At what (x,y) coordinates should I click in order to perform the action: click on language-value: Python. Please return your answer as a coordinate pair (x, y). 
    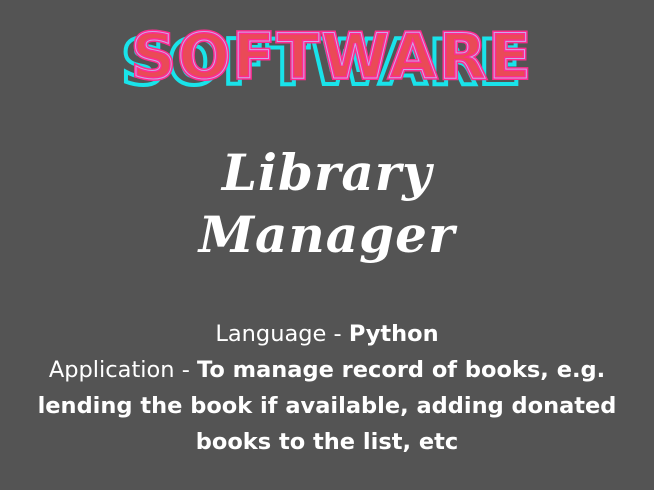
    Looking at the image, I should click on (393, 334).